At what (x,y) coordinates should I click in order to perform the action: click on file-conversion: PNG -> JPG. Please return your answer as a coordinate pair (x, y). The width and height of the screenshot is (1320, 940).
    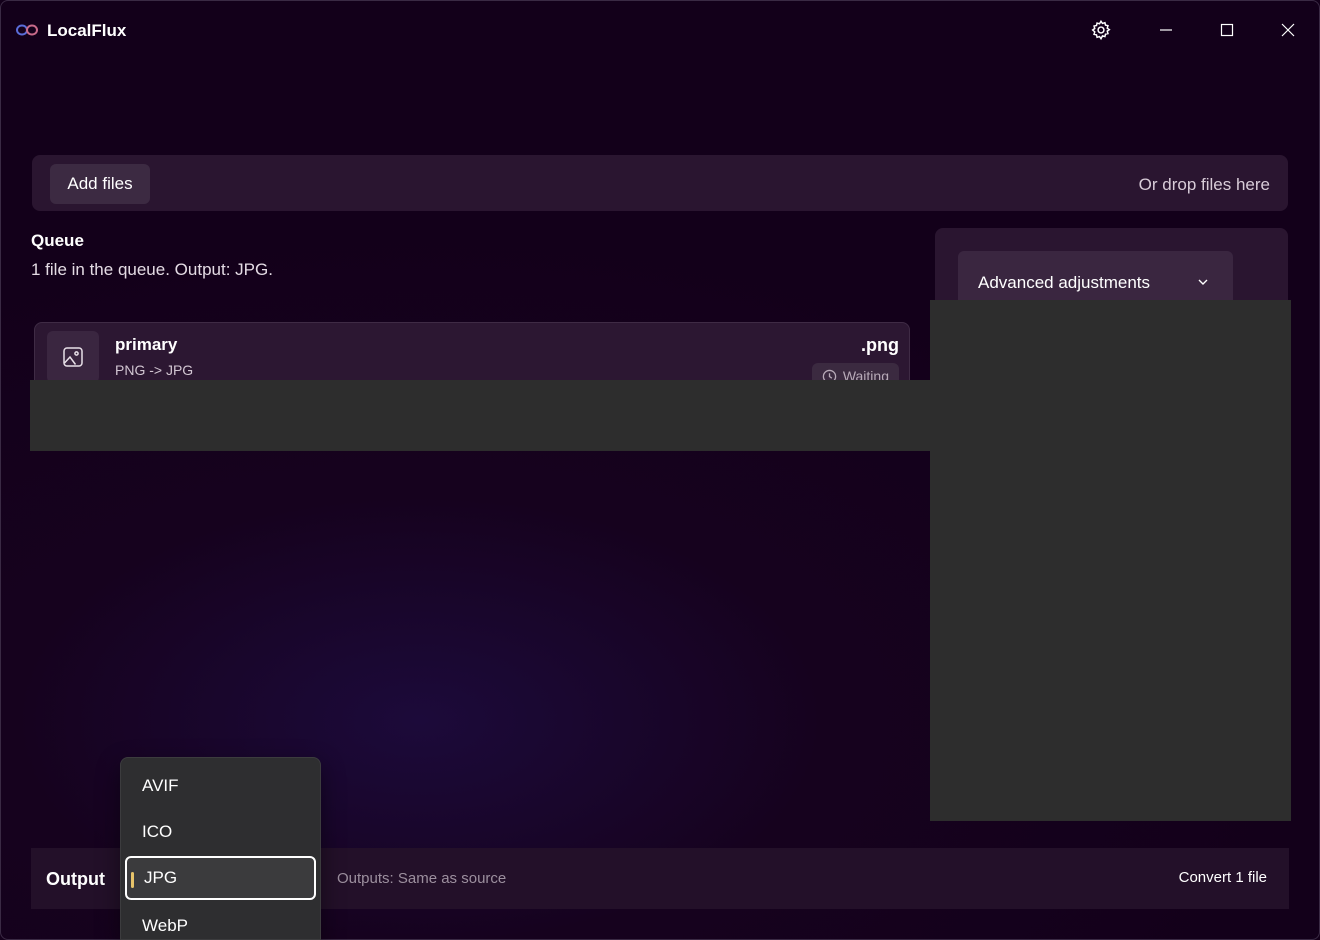
    Looking at the image, I should click on (154, 370).